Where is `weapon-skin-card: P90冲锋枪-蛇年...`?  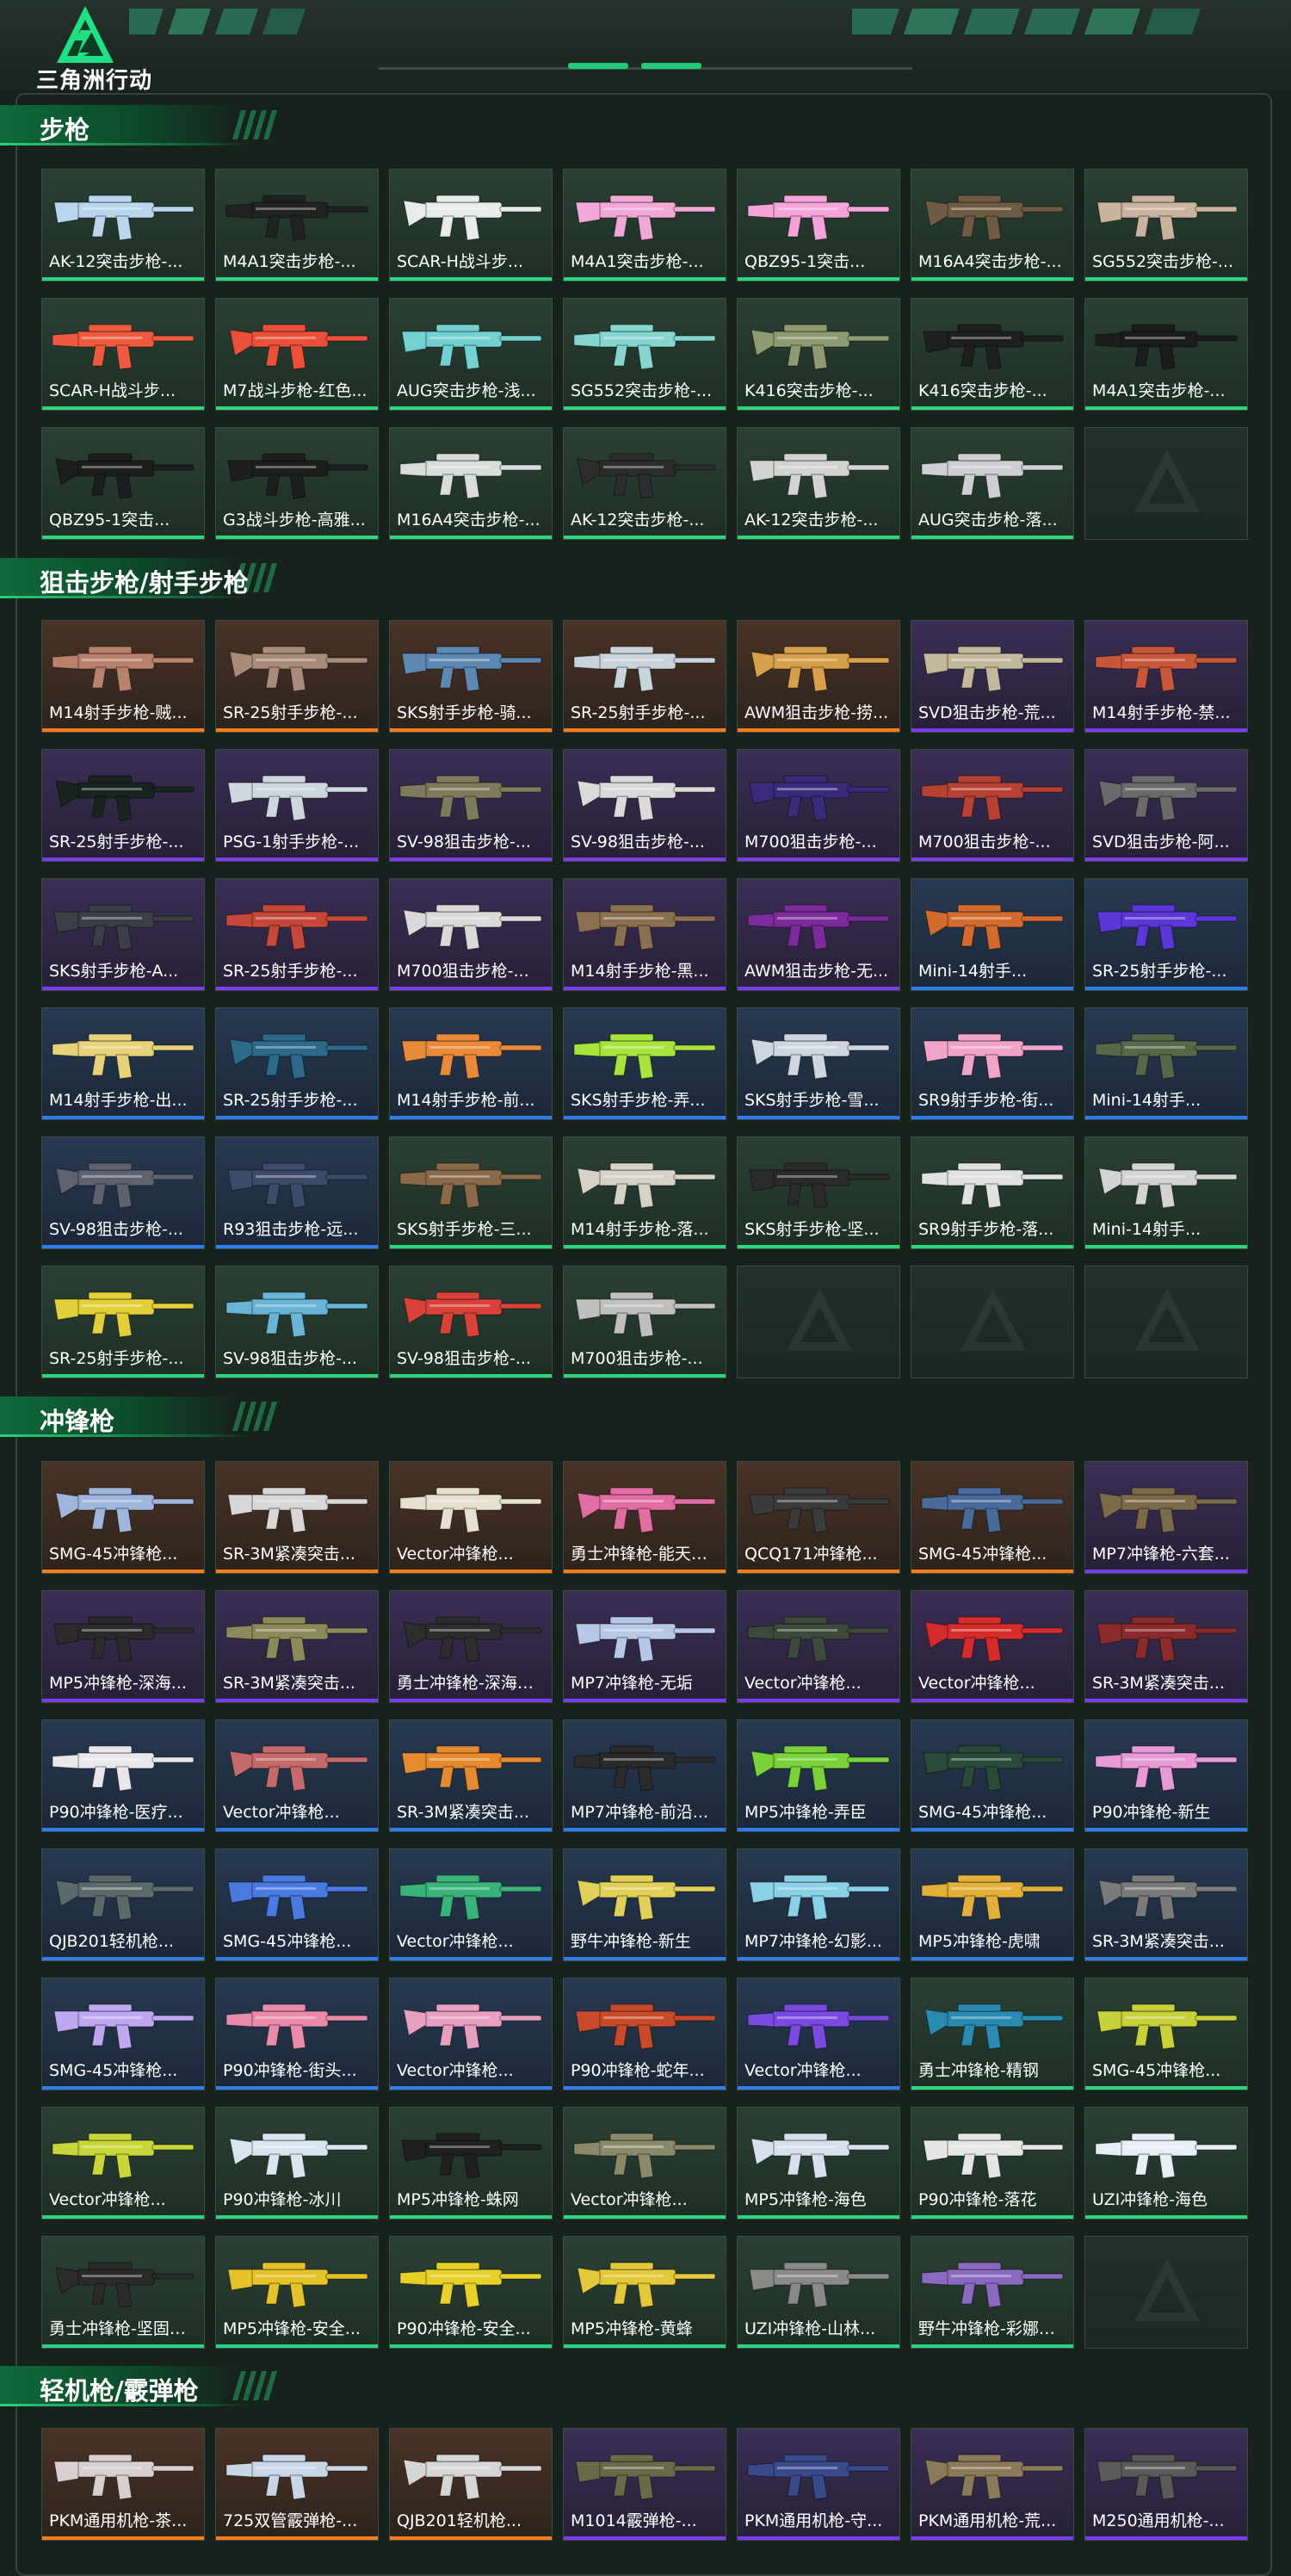 weapon-skin-card: P90冲锋枪-蛇年... is located at coordinates (644, 2034).